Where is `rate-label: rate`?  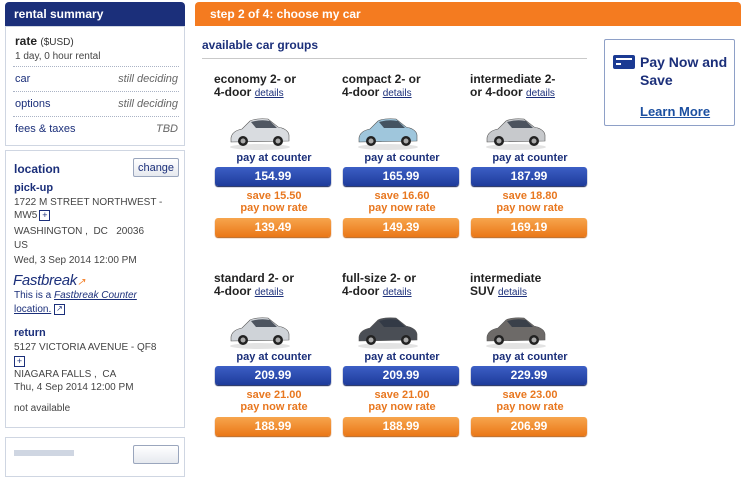 rate-label: rate is located at coordinates (26, 41).